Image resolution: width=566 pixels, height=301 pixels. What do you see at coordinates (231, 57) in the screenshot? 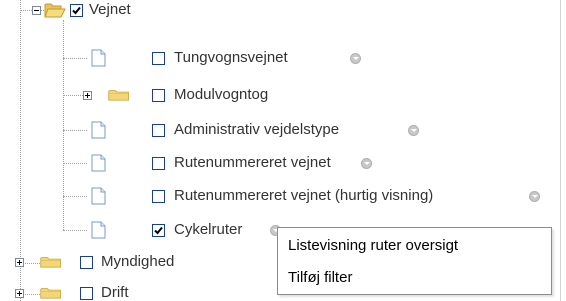
I see `tree-item-label: Tungvognsvejnet` at bounding box center [231, 57].